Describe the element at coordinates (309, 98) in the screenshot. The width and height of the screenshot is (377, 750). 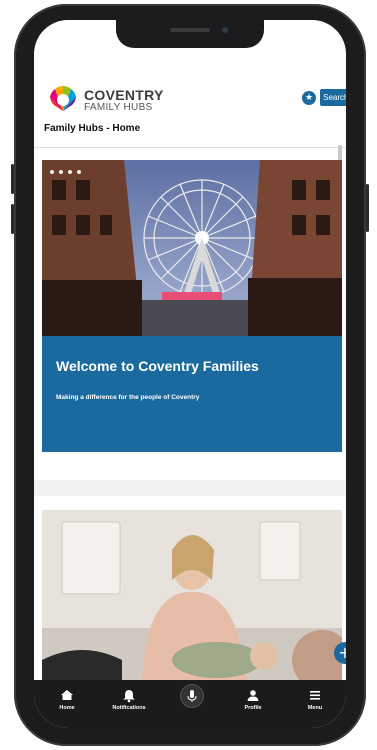
I see `star-icon: ★` at that location.